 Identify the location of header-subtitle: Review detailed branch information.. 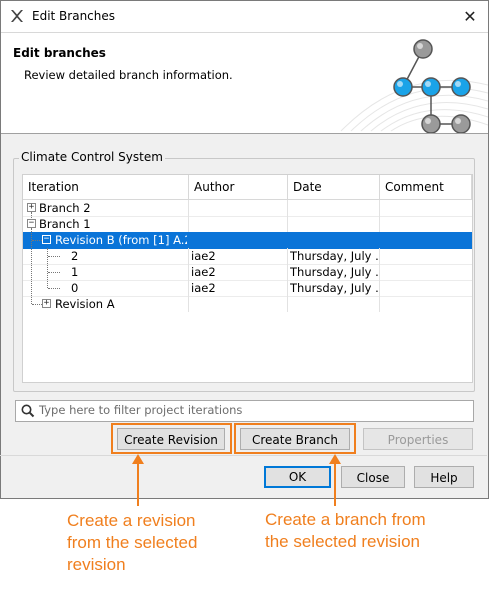
(128, 75).